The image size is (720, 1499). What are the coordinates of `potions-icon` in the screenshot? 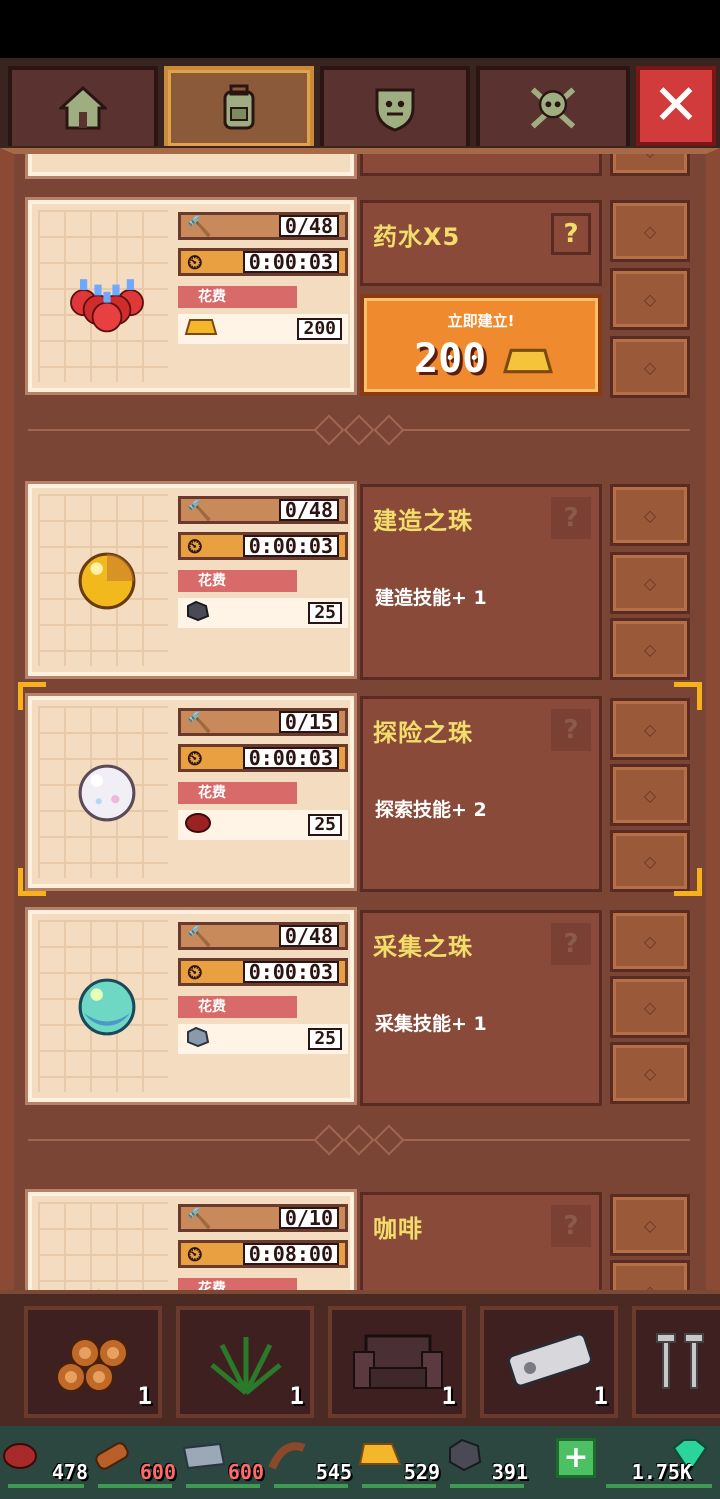 It's located at (107, 299).